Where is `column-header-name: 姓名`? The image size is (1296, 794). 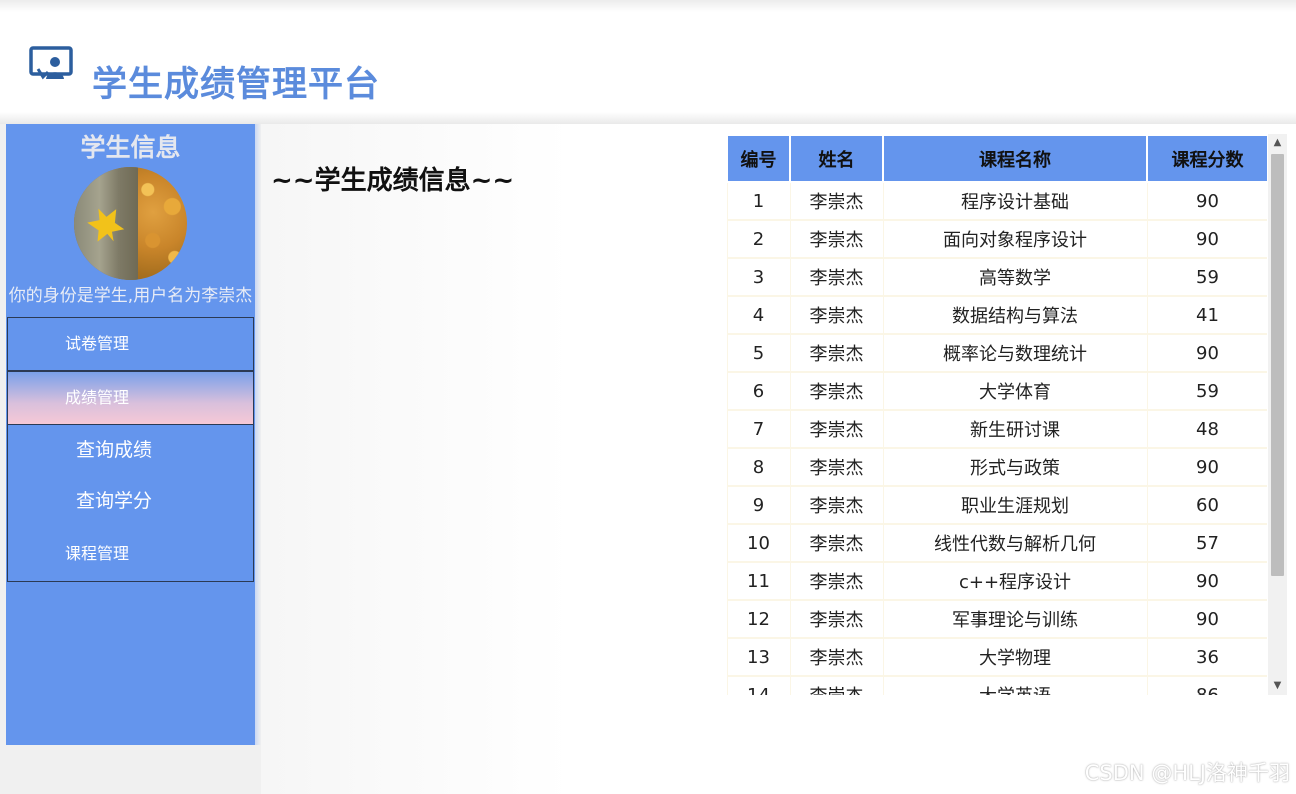 column-header-name: 姓名 is located at coordinates (836, 158).